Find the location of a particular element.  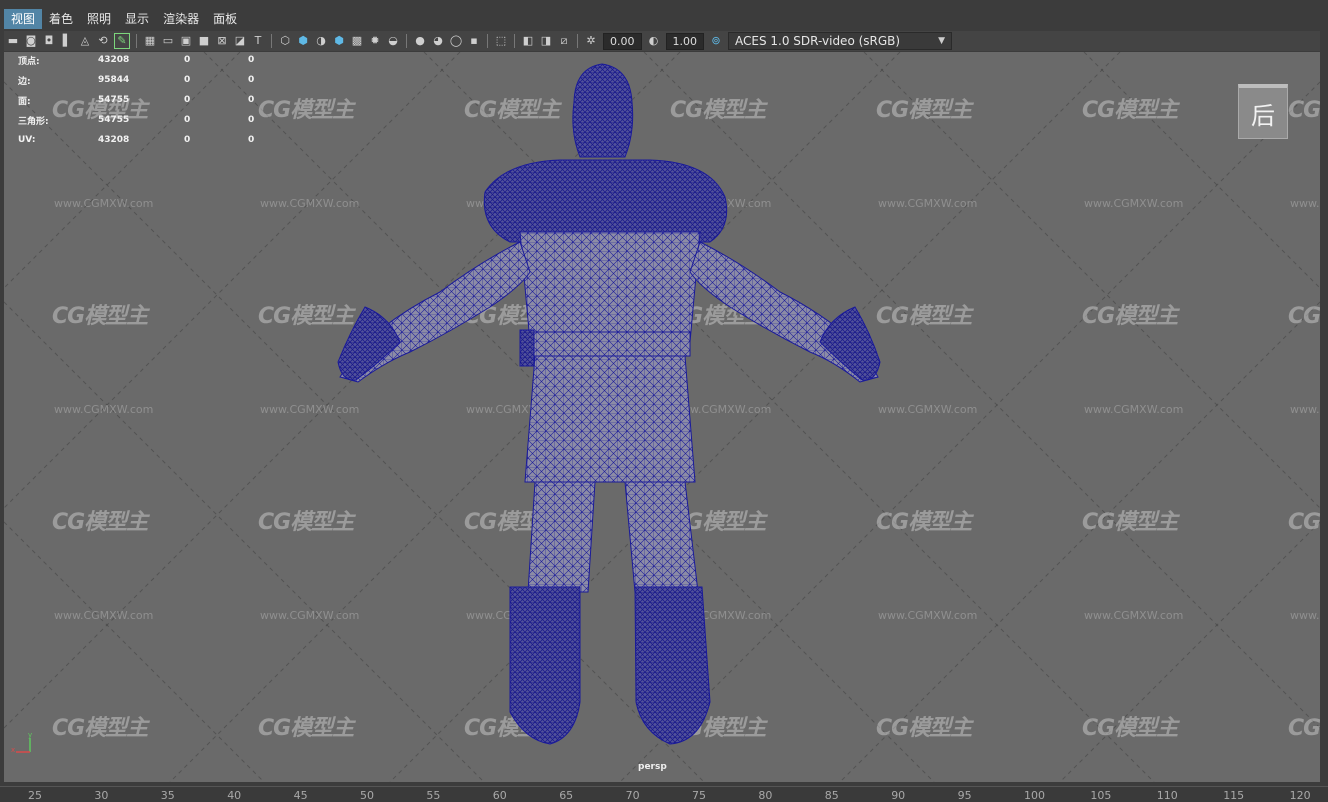

menu-shading: 着色 is located at coordinates (61, 19).